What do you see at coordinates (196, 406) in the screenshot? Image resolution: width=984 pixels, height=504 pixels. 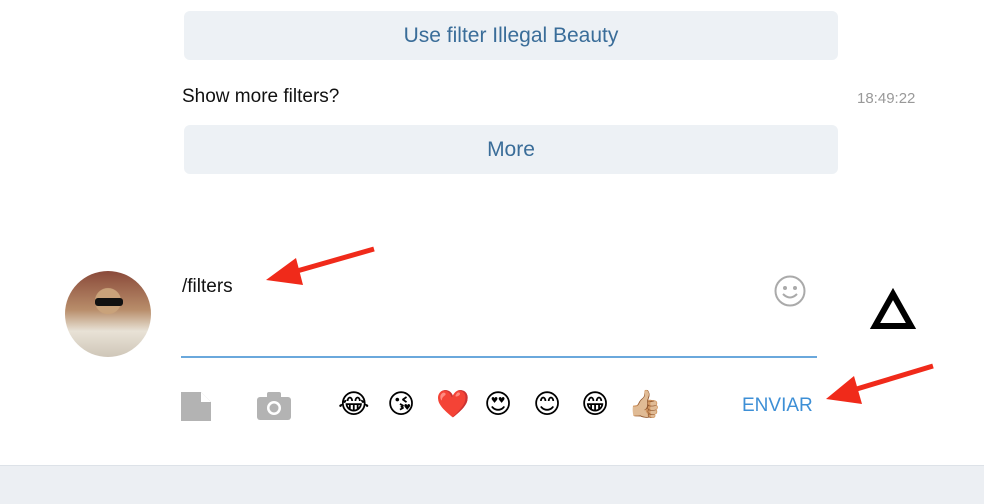 I see `attach-file-icon` at bounding box center [196, 406].